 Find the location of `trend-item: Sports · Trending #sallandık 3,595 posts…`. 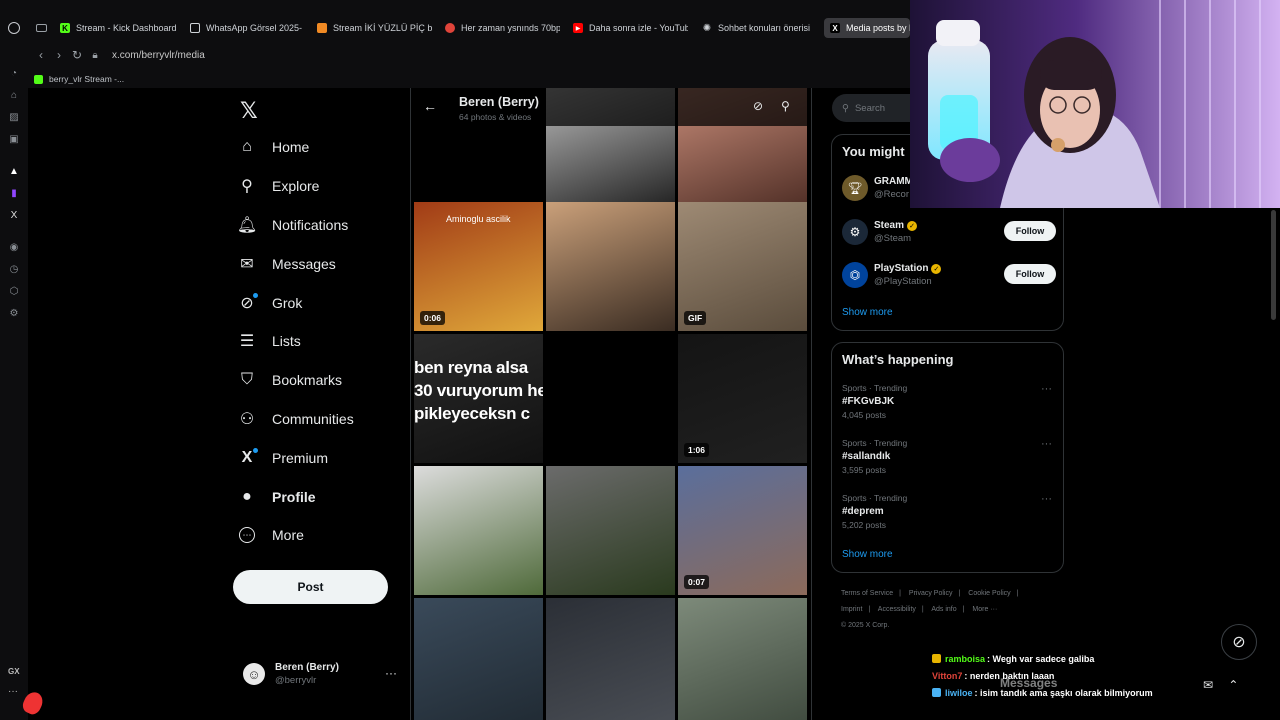

trend-item: Sports · Trending #sallandık 3,595 posts… is located at coordinates (949, 456).